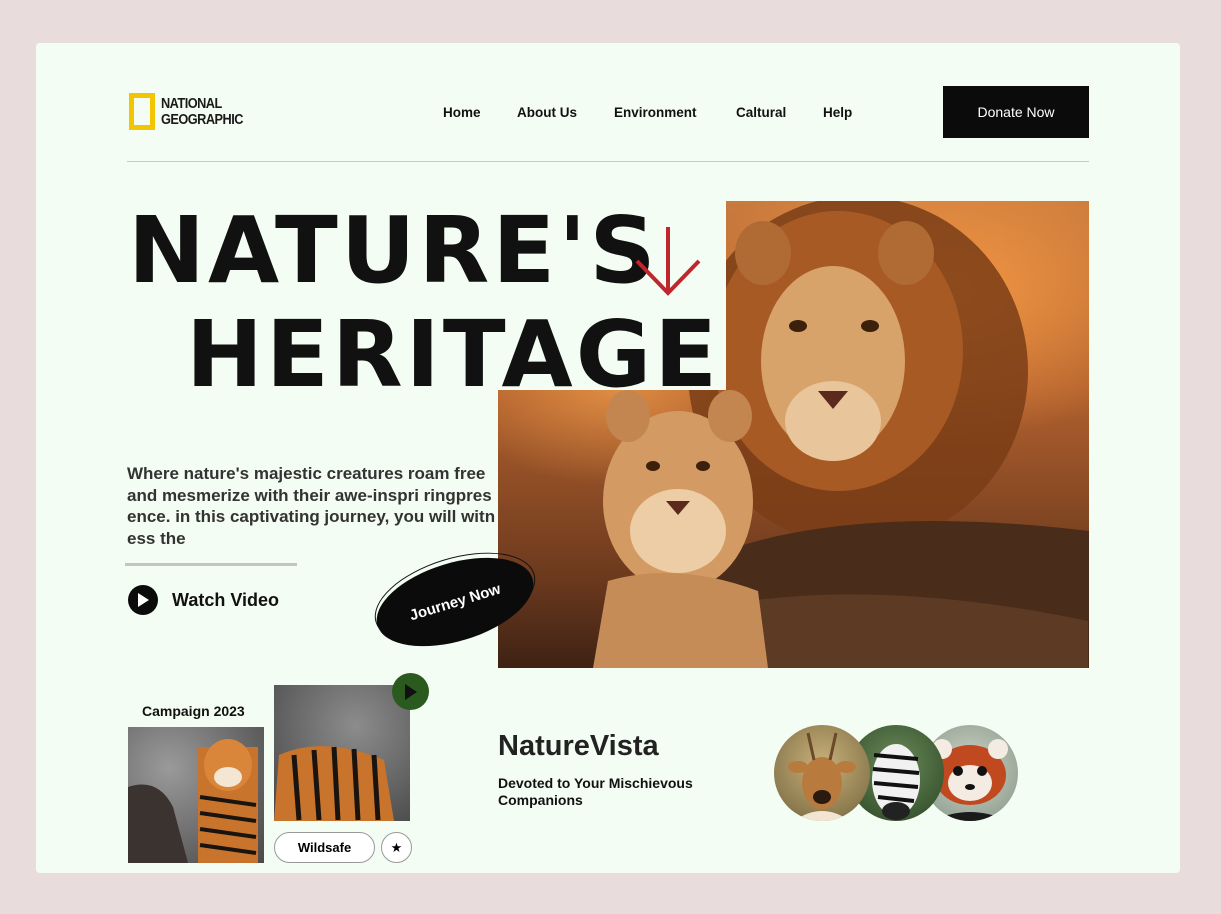  I want to click on watch-video-link: Watch Video, so click(203, 600).